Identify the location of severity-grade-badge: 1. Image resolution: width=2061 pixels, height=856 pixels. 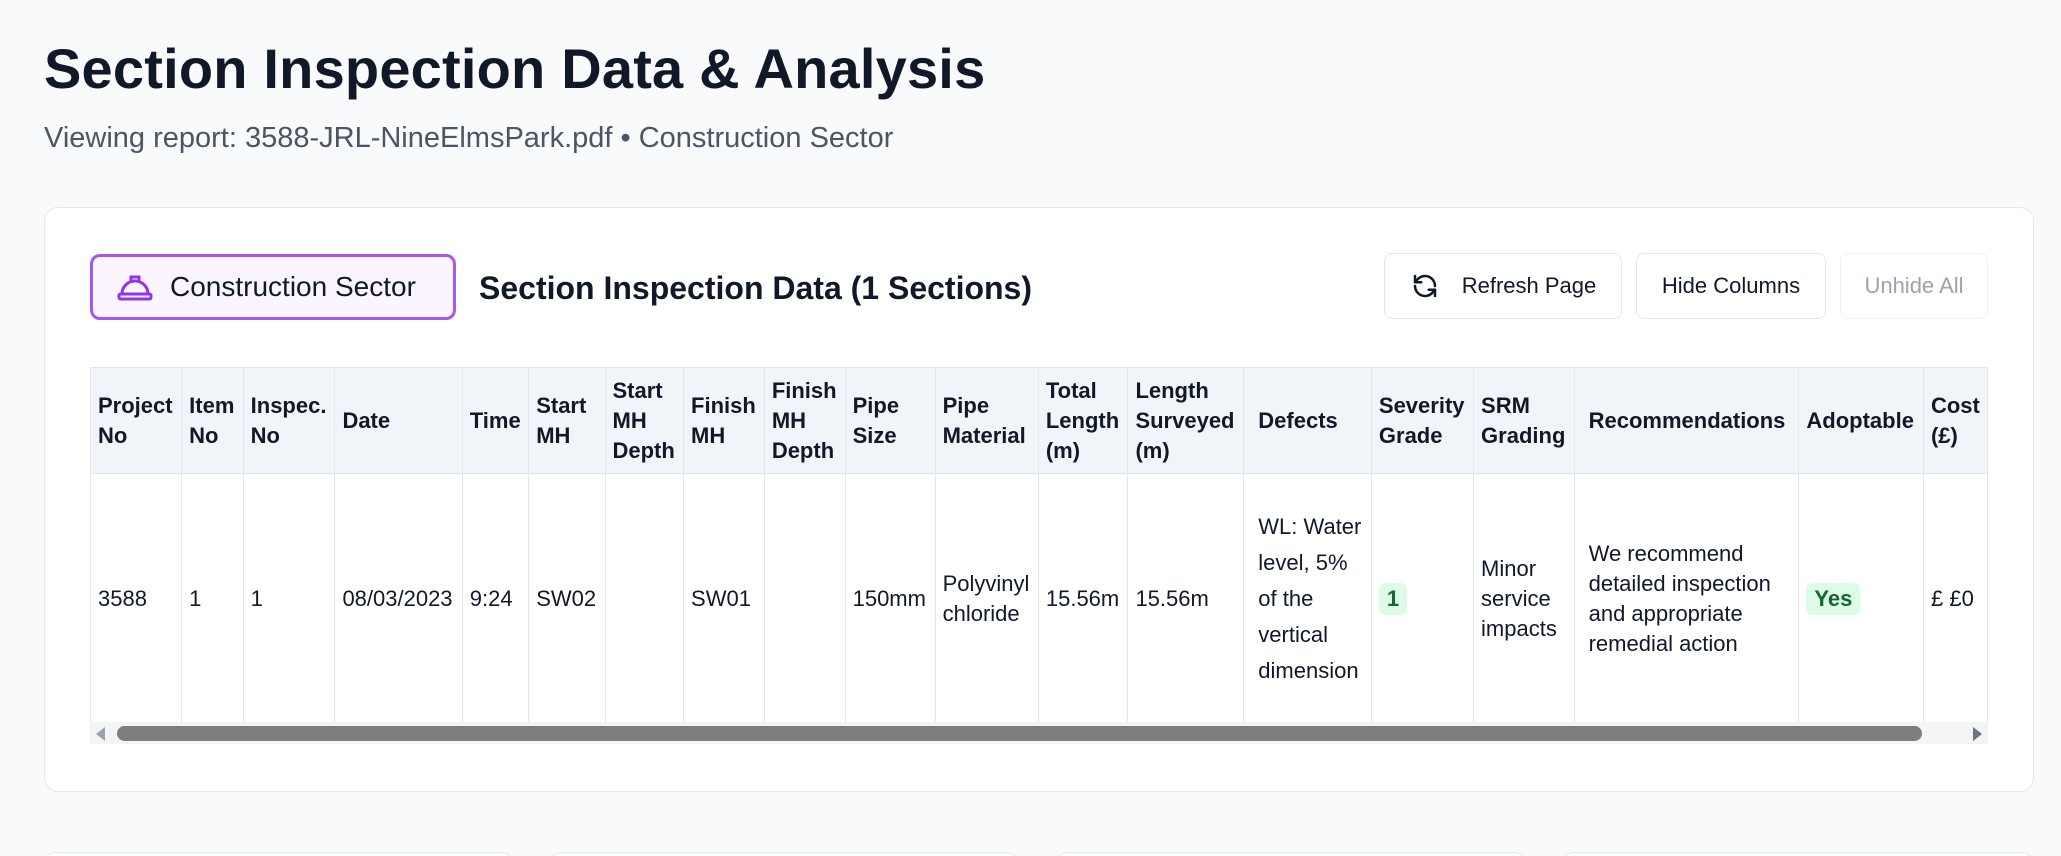
(1393, 598).